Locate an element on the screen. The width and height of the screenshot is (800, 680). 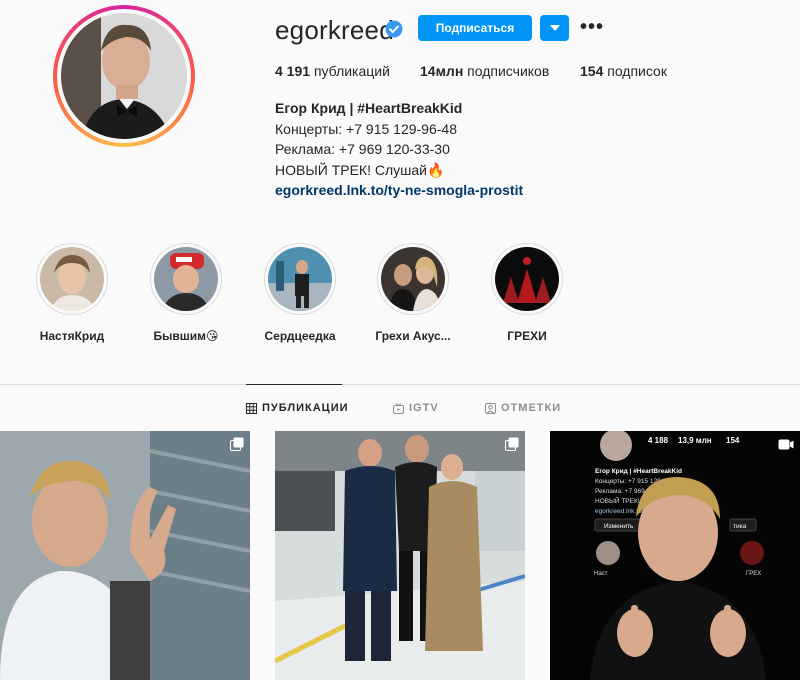
embedded-highlight-right: ГРЕХ is located at coordinates (753, 574).